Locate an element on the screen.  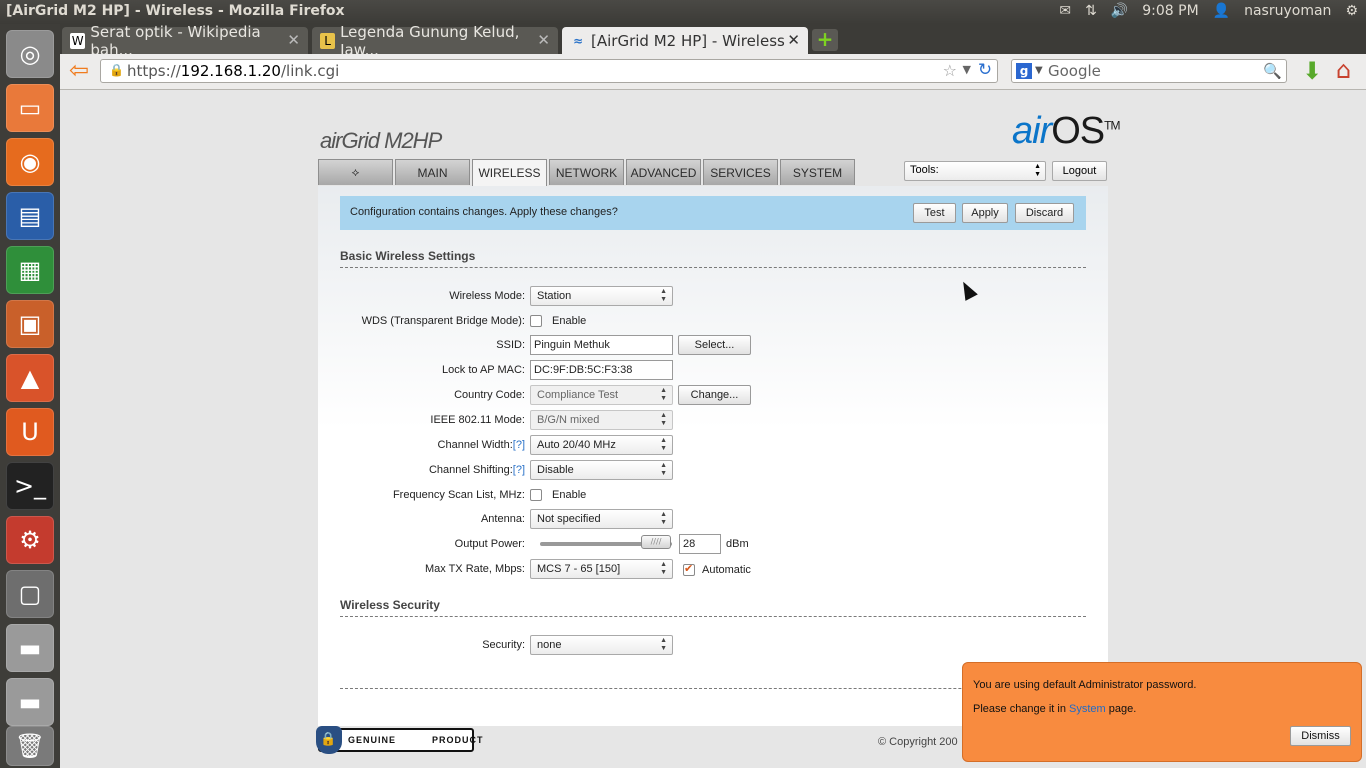
url-text: https://192.168.1.20/link.cgi is located at coordinates (233, 71).